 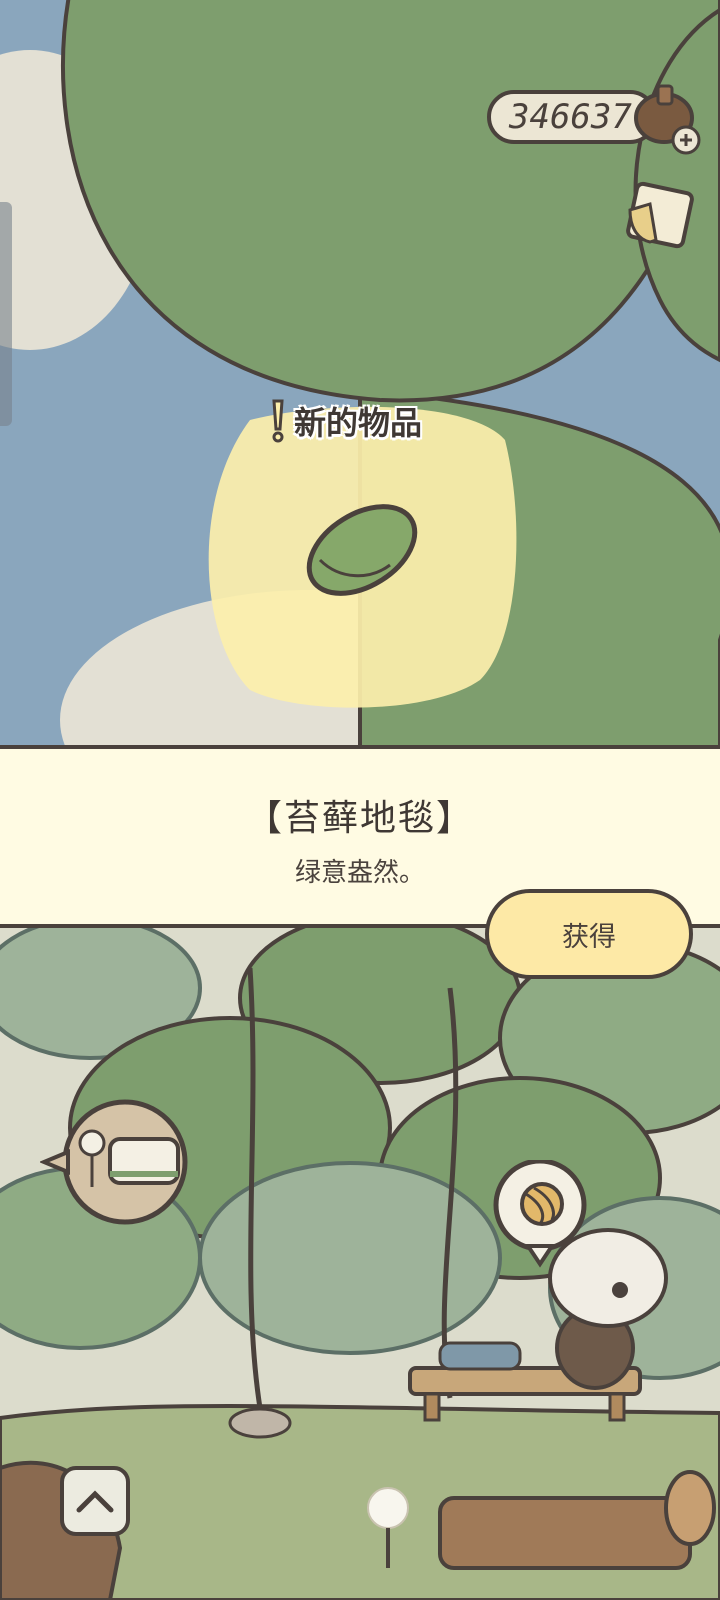 I want to click on obtain-button-label: 获得, so click(x=589, y=937).